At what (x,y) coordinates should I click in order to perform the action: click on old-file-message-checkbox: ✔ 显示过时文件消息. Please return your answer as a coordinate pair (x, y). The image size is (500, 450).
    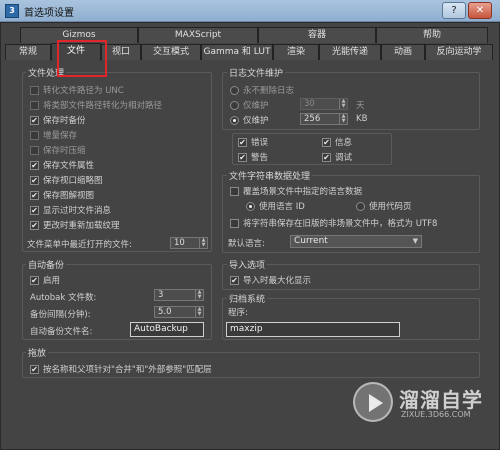
    Looking at the image, I should click on (70, 210).